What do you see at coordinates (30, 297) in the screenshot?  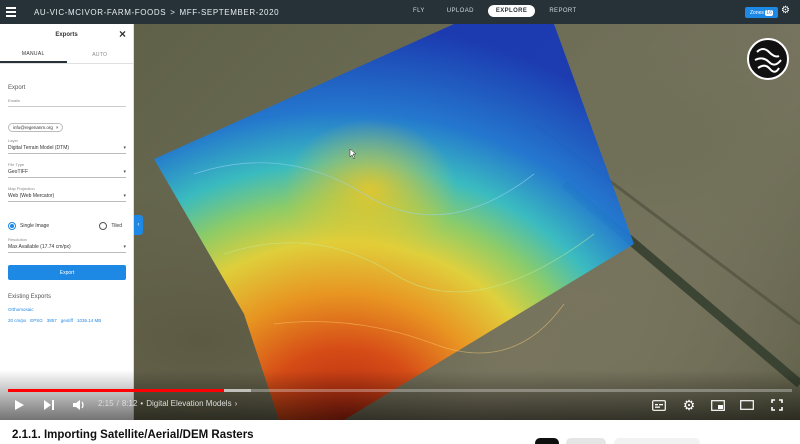 I see `existing-exports-heading: Existing Exports` at bounding box center [30, 297].